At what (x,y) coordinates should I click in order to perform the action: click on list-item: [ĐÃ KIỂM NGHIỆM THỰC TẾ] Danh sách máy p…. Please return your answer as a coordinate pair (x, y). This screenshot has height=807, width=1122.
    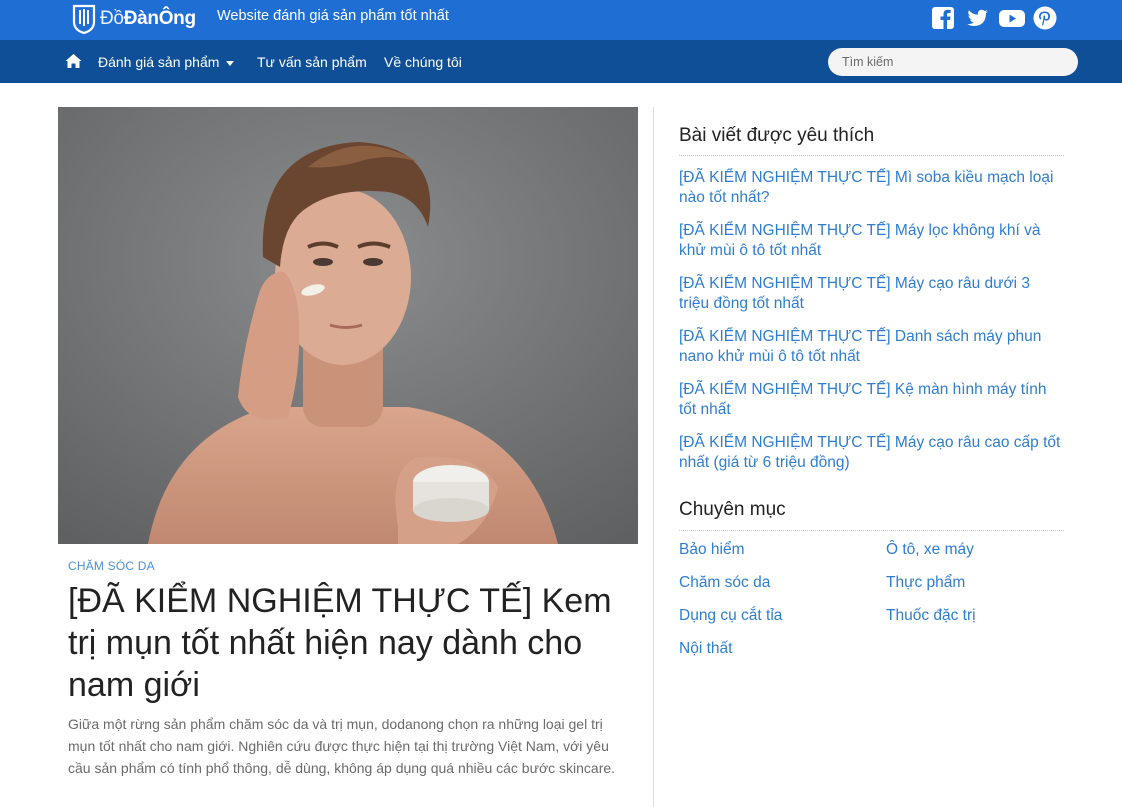
    Looking at the image, I should click on (871, 347).